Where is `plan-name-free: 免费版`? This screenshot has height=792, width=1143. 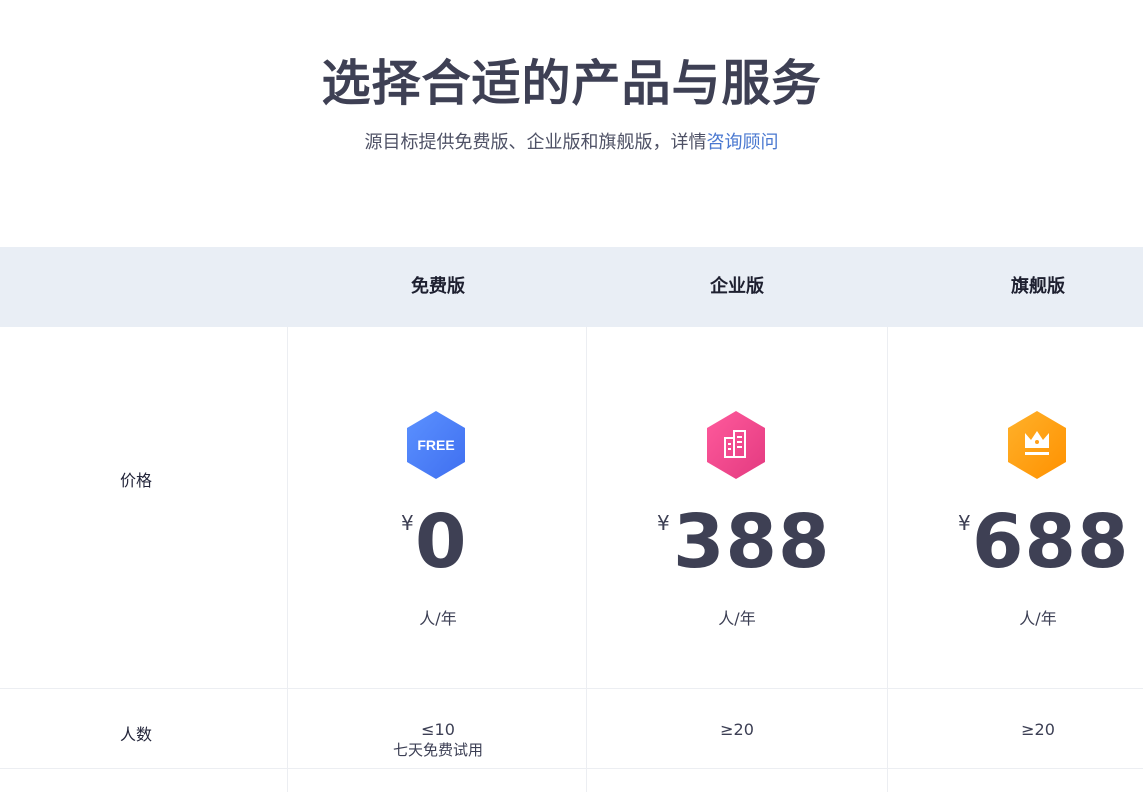
plan-name-free: 免费版 is located at coordinates (438, 286).